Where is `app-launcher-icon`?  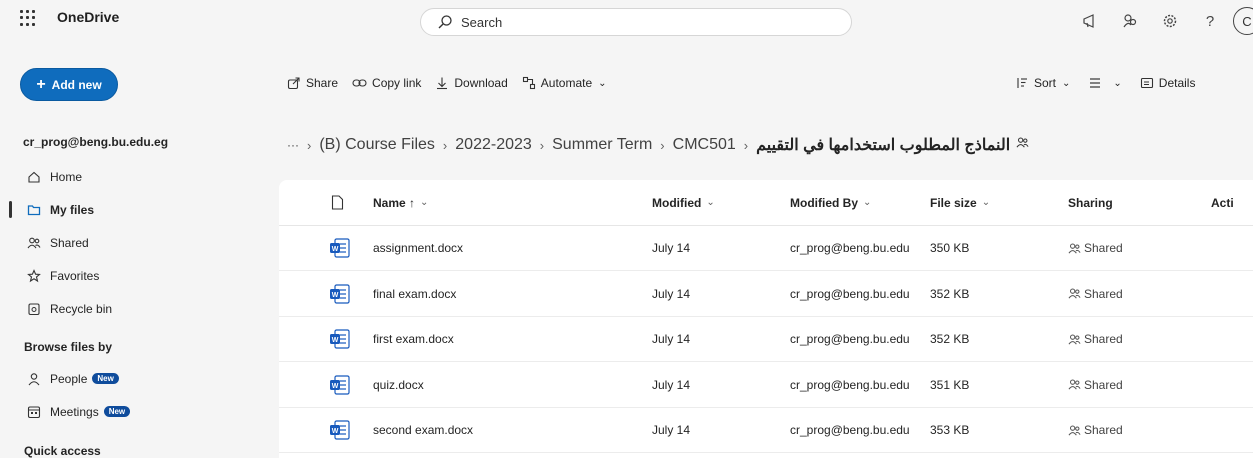
app-launcher-icon is located at coordinates (28, 18).